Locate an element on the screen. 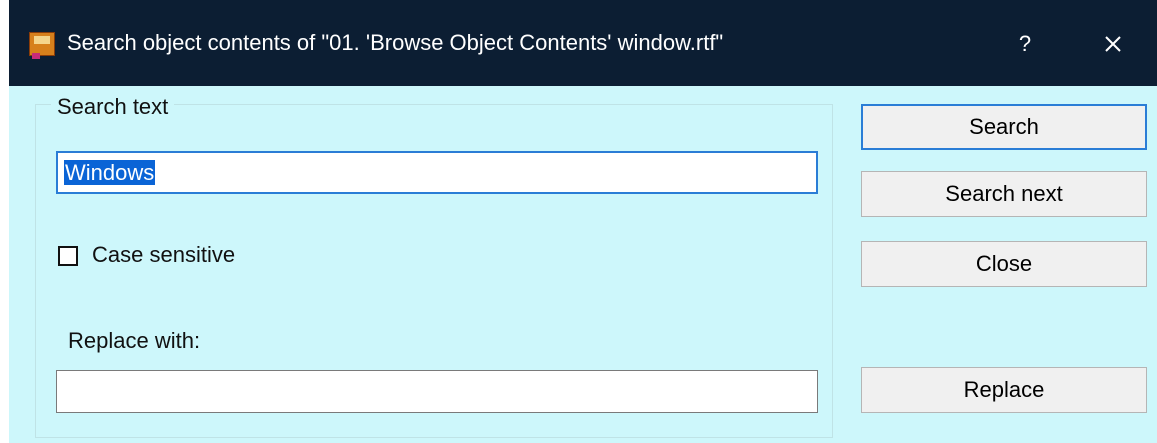 The height and width of the screenshot is (443, 1157). case-sensitive-label: Case sensitive is located at coordinates (163, 255).